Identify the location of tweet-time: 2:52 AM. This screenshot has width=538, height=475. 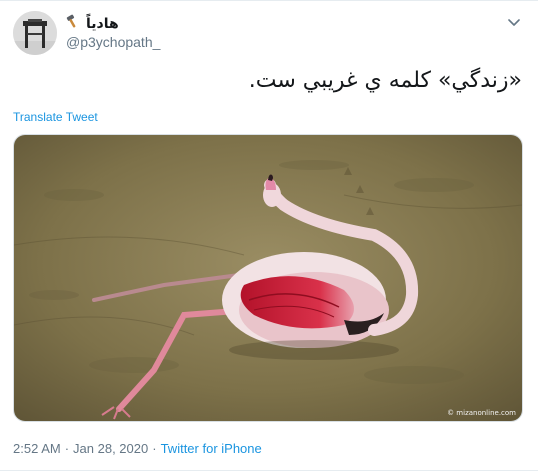
(37, 448).